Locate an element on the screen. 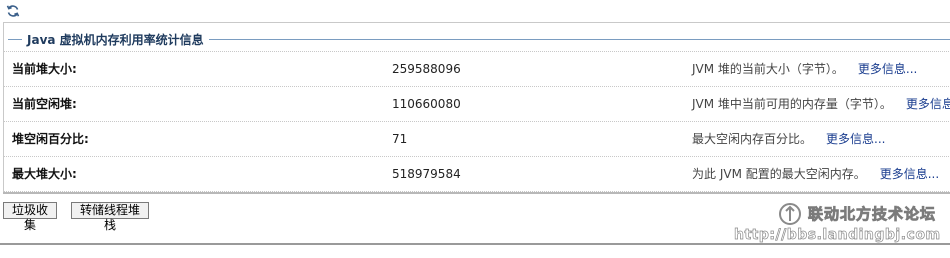 The image size is (950, 258). section-title: Java 虚拟机内存利用率统计信息 is located at coordinates (115, 40).